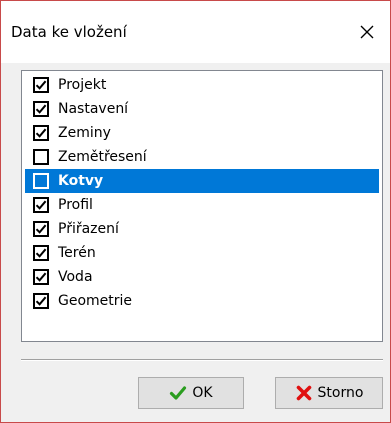  What do you see at coordinates (202, 133) in the screenshot?
I see `list-item: Zeminy` at bounding box center [202, 133].